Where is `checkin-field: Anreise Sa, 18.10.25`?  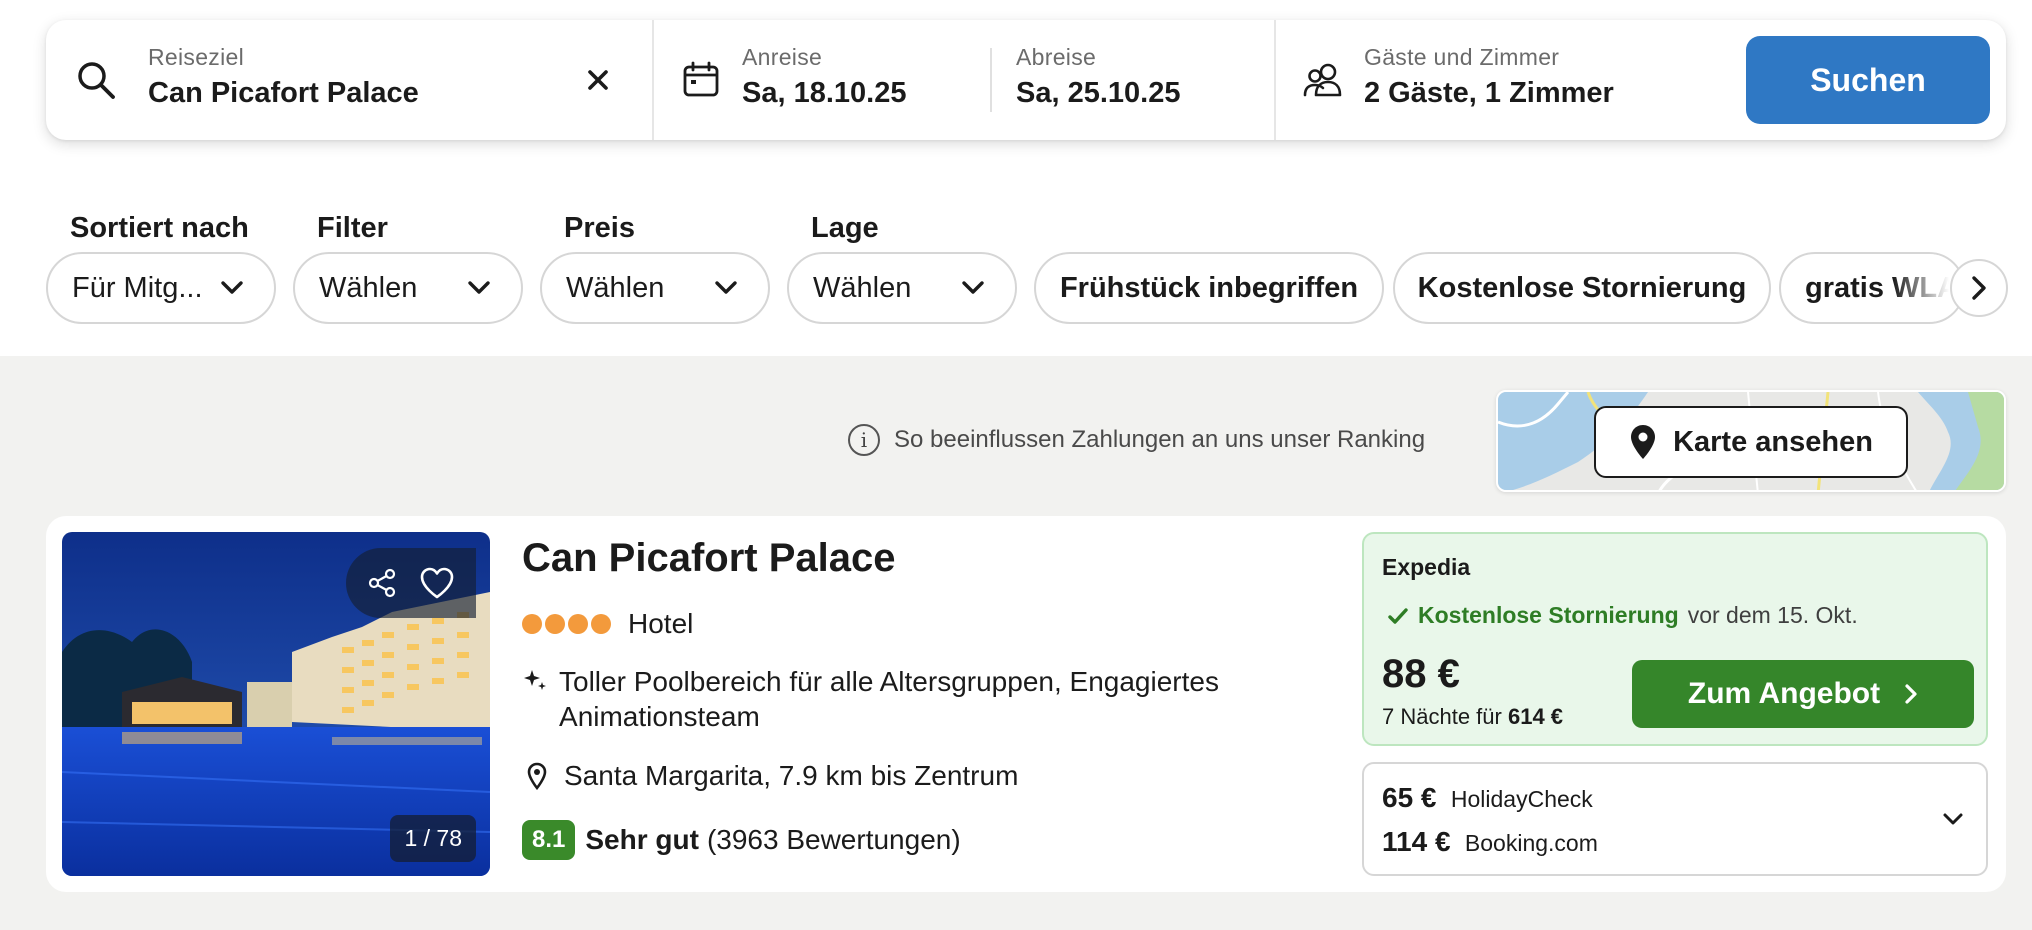 checkin-field: Anreise Sa, 18.10.25 is located at coordinates (824, 77).